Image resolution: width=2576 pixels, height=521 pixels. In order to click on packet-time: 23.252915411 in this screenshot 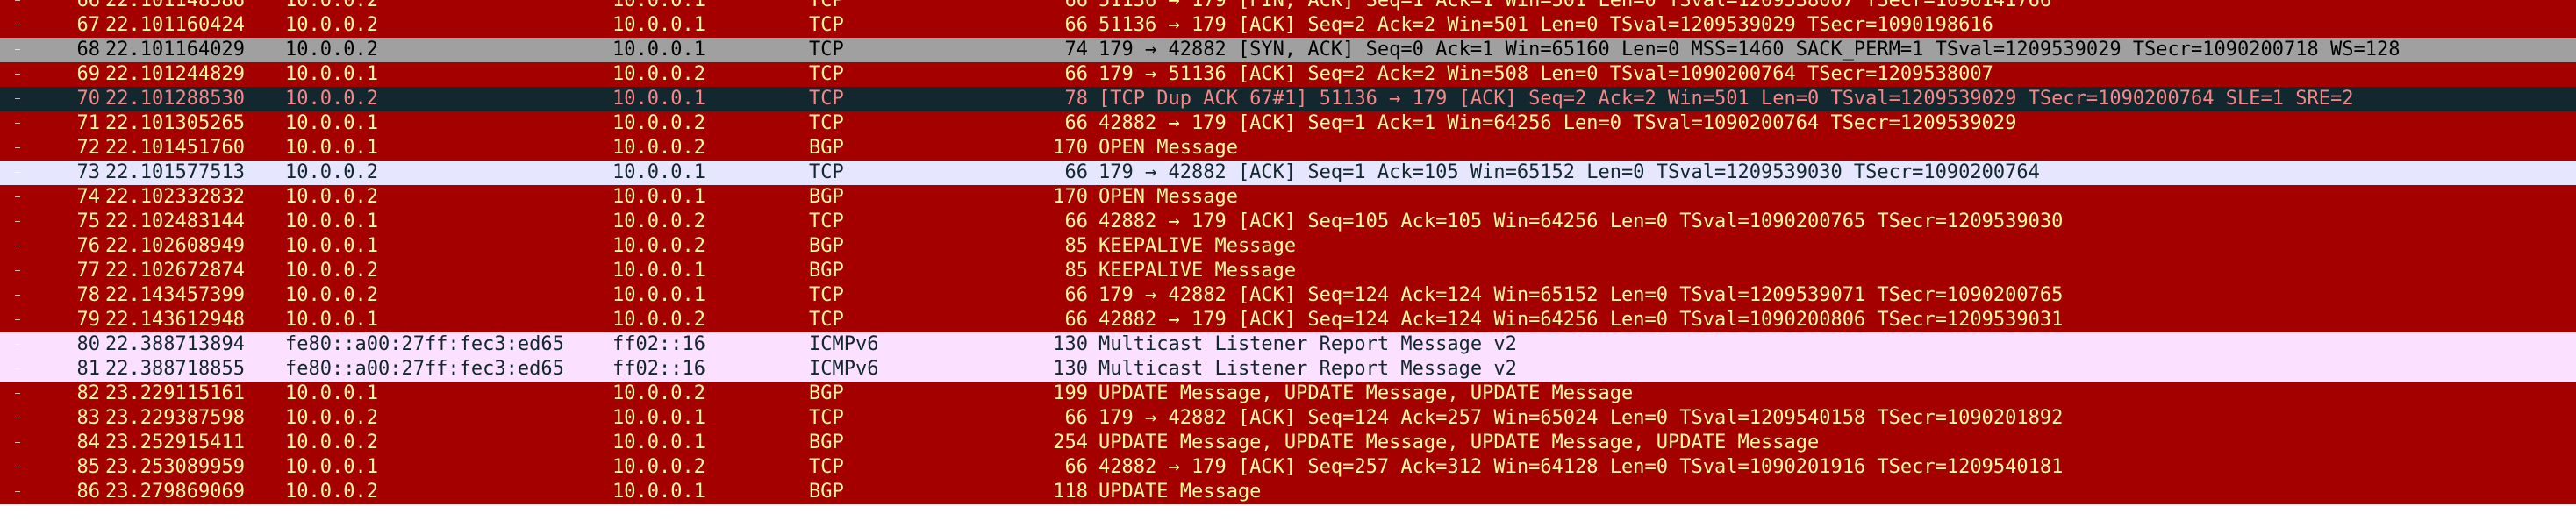, I will do `click(175, 442)`.